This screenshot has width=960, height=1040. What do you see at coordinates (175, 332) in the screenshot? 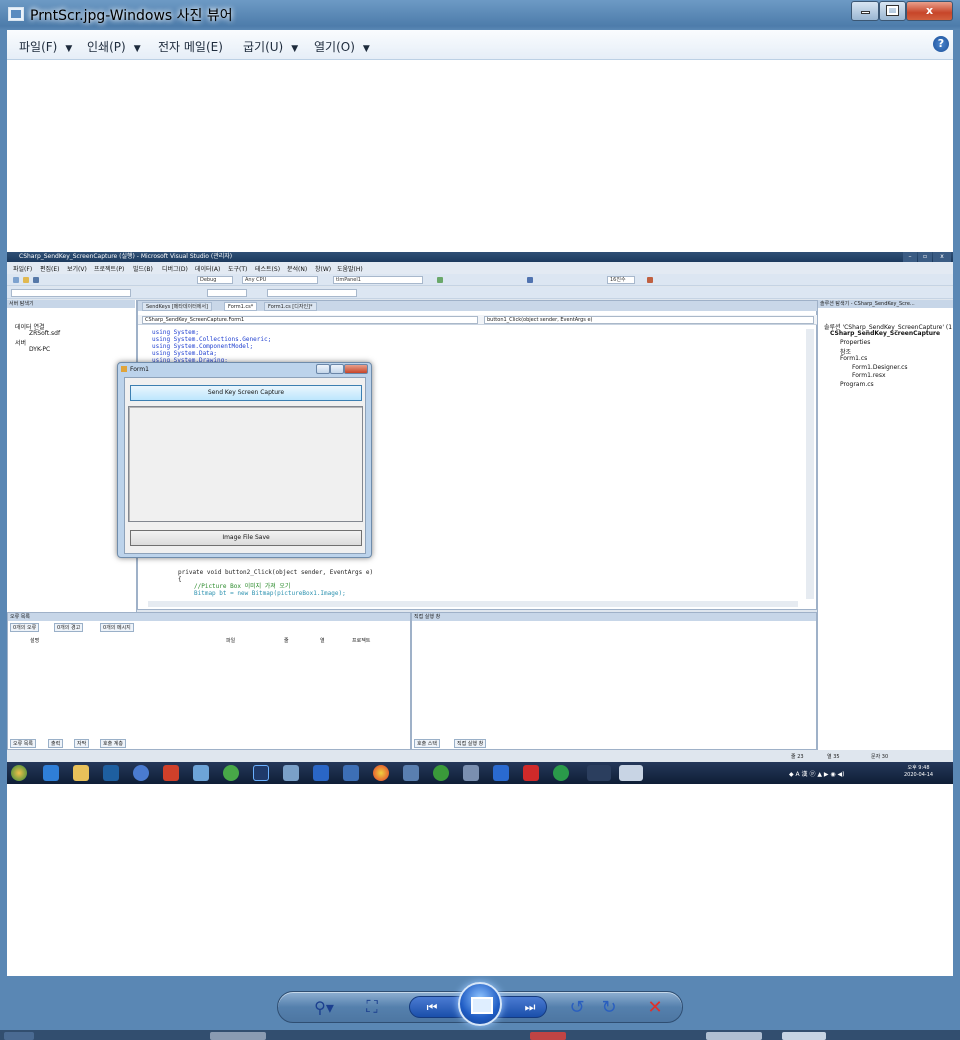
I see `code-line: using System;` at bounding box center [175, 332].